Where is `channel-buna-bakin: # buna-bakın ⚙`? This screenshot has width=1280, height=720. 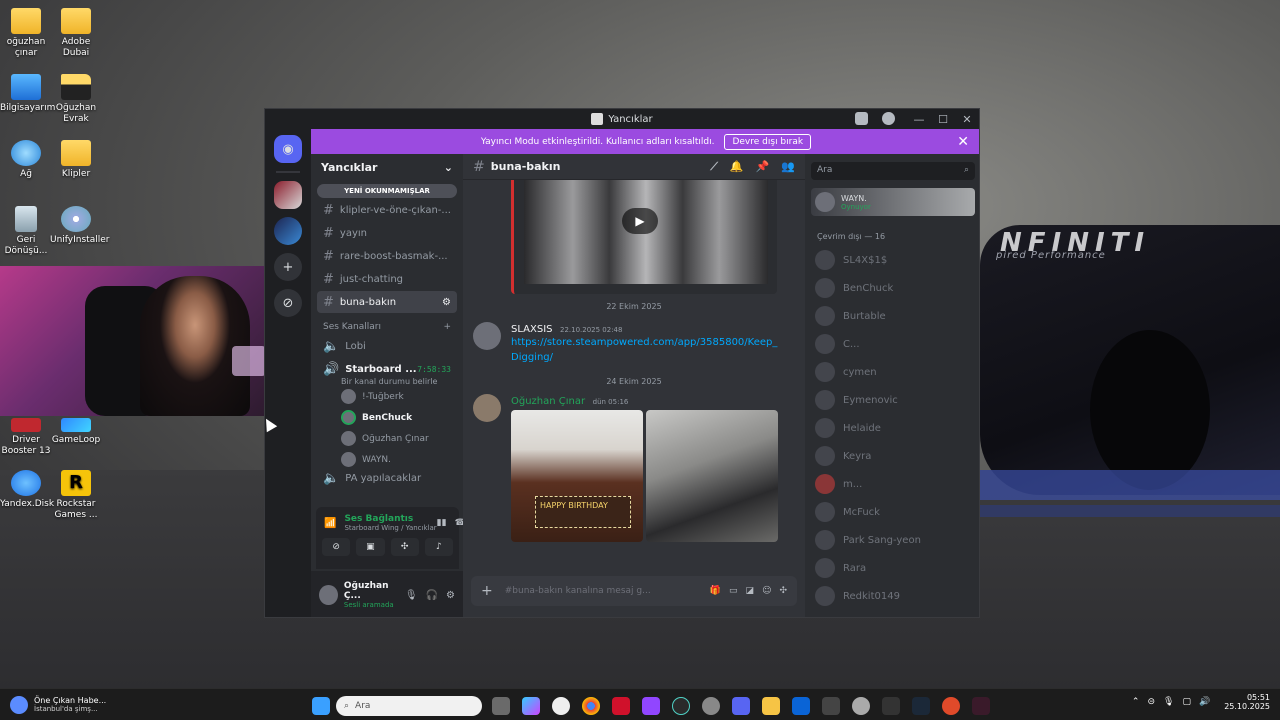 channel-buna-bakin: # buna-bakın ⚙ is located at coordinates (387, 302).